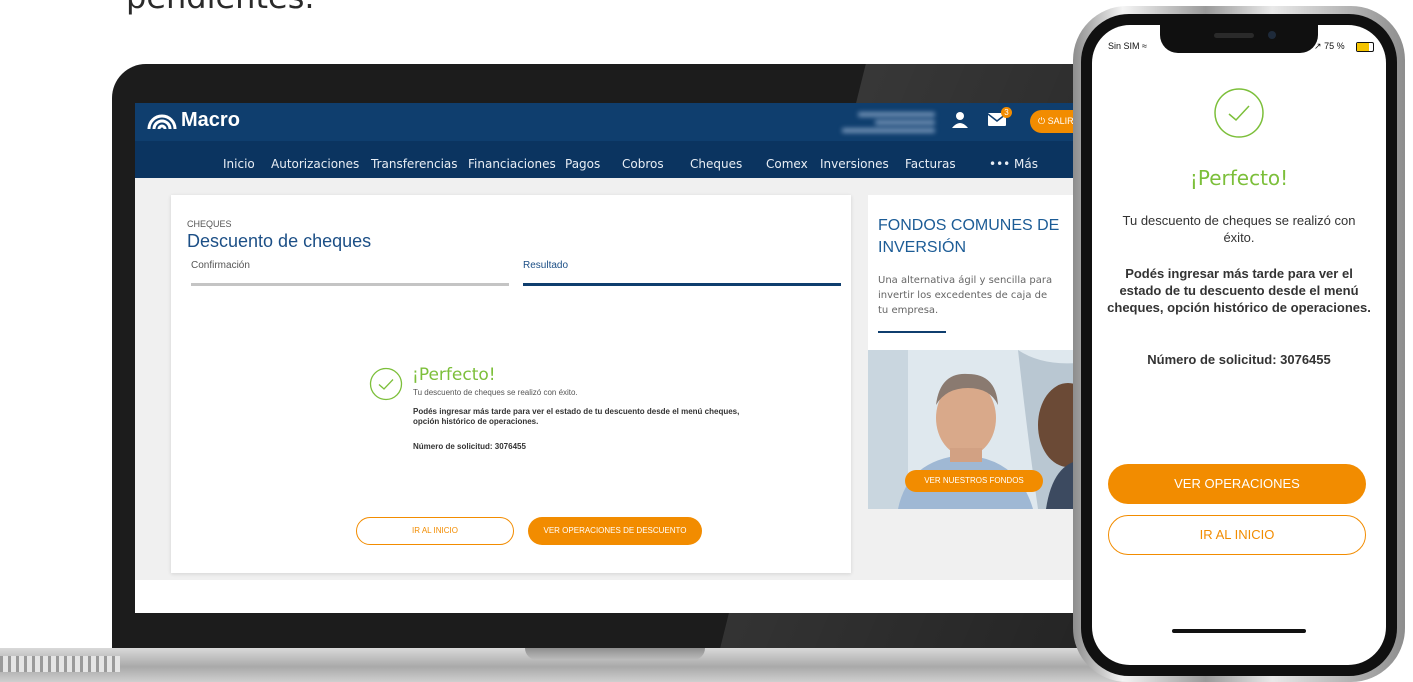 Image resolution: width=1413 pixels, height=682 pixels. What do you see at coordinates (210, 120) in the screenshot?
I see `brand-name: Macro` at bounding box center [210, 120].